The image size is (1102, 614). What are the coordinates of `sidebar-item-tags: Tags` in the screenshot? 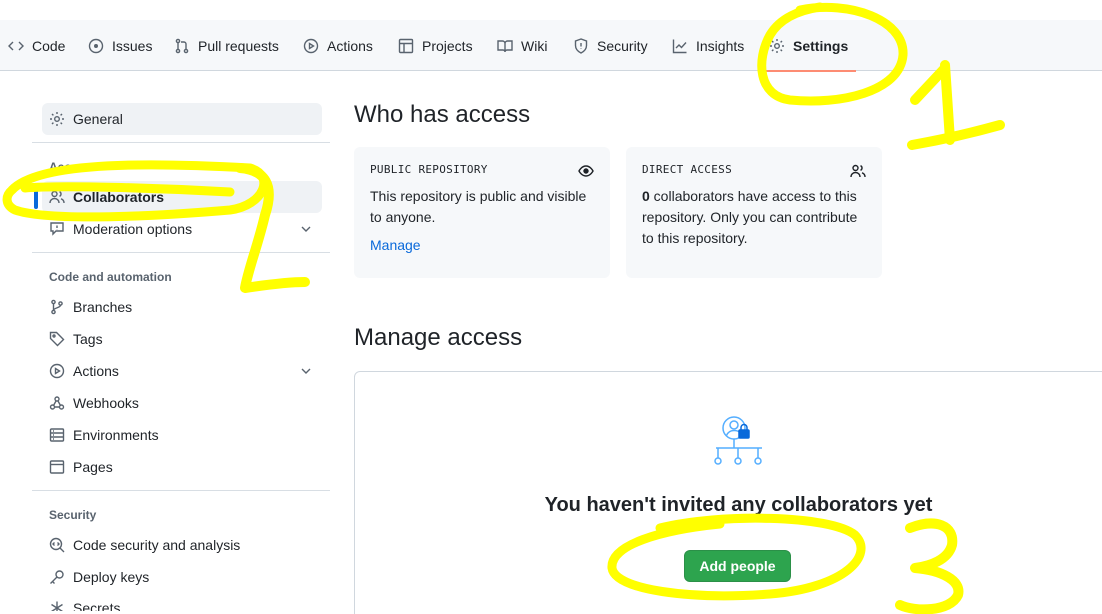 It's located at (182, 339).